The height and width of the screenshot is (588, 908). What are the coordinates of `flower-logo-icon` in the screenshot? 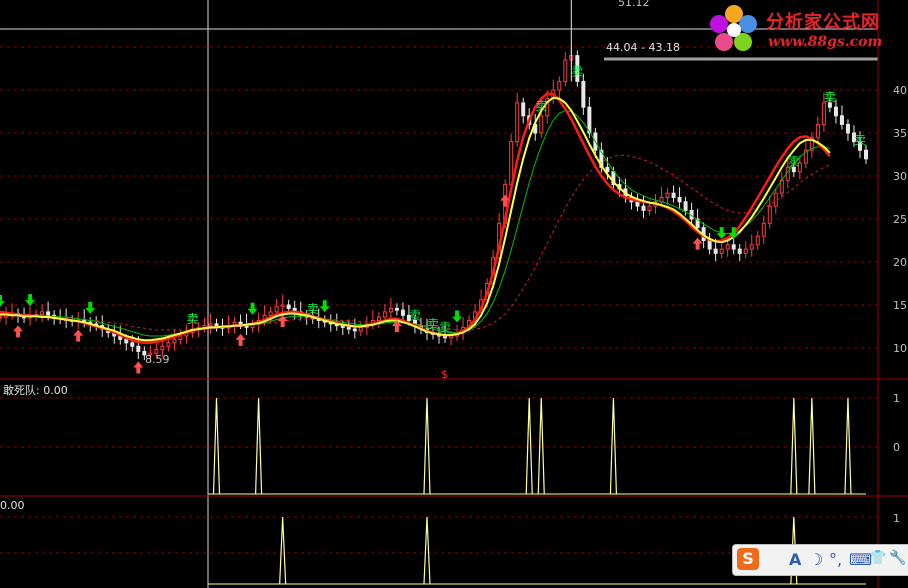 It's located at (733, 28).